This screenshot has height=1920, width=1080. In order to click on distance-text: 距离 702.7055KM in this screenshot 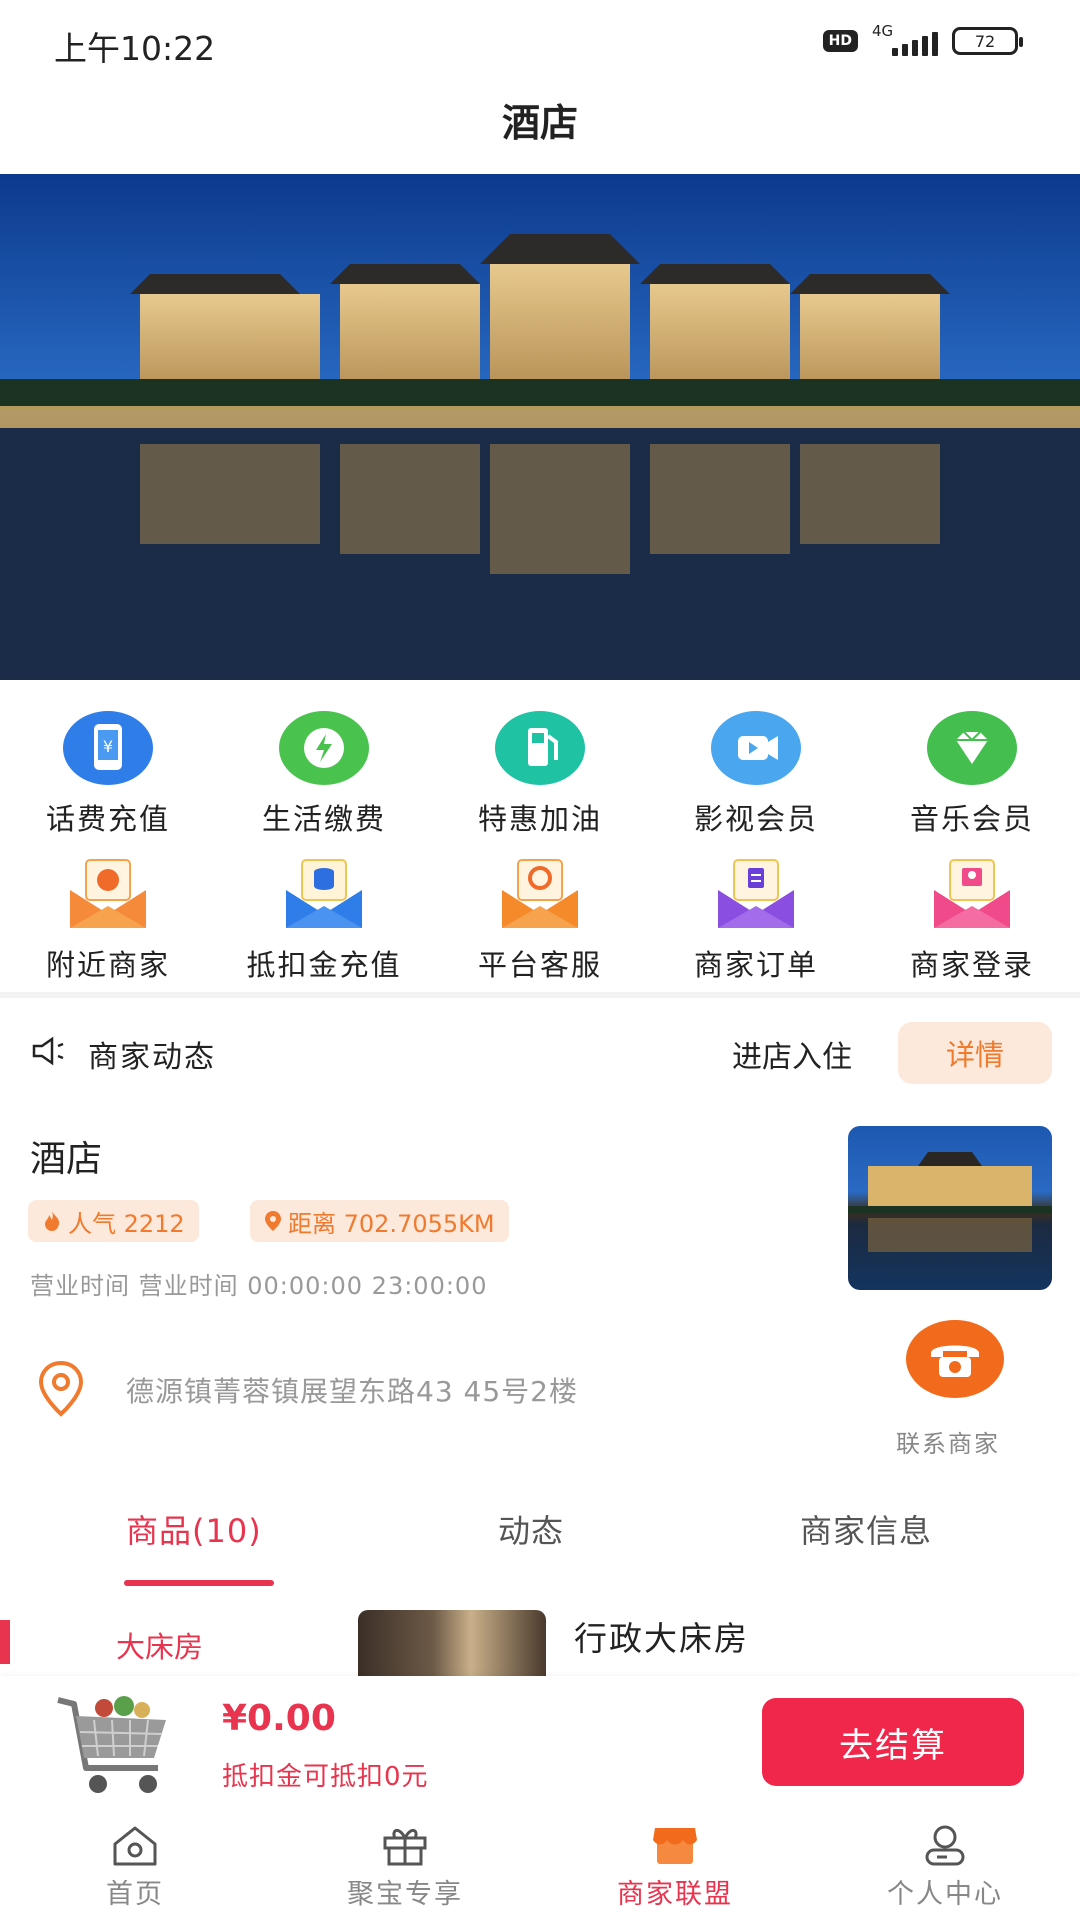, I will do `click(391, 1223)`.